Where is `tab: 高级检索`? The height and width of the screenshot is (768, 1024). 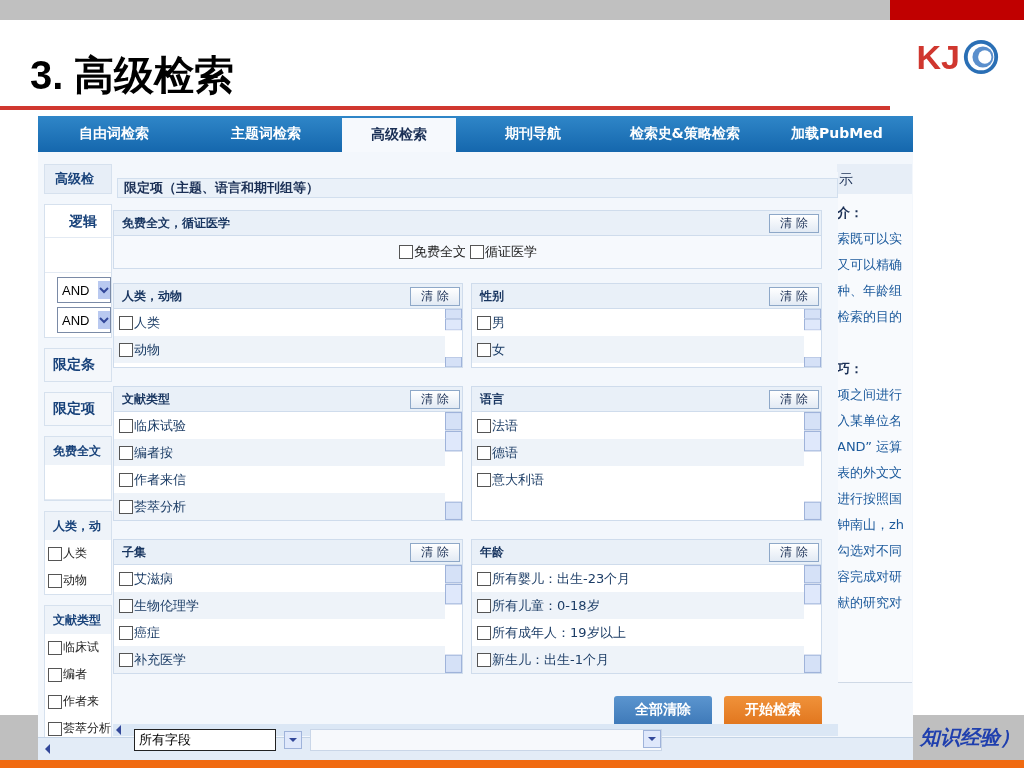
tab: 高级检索 is located at coordinates (399, 135).